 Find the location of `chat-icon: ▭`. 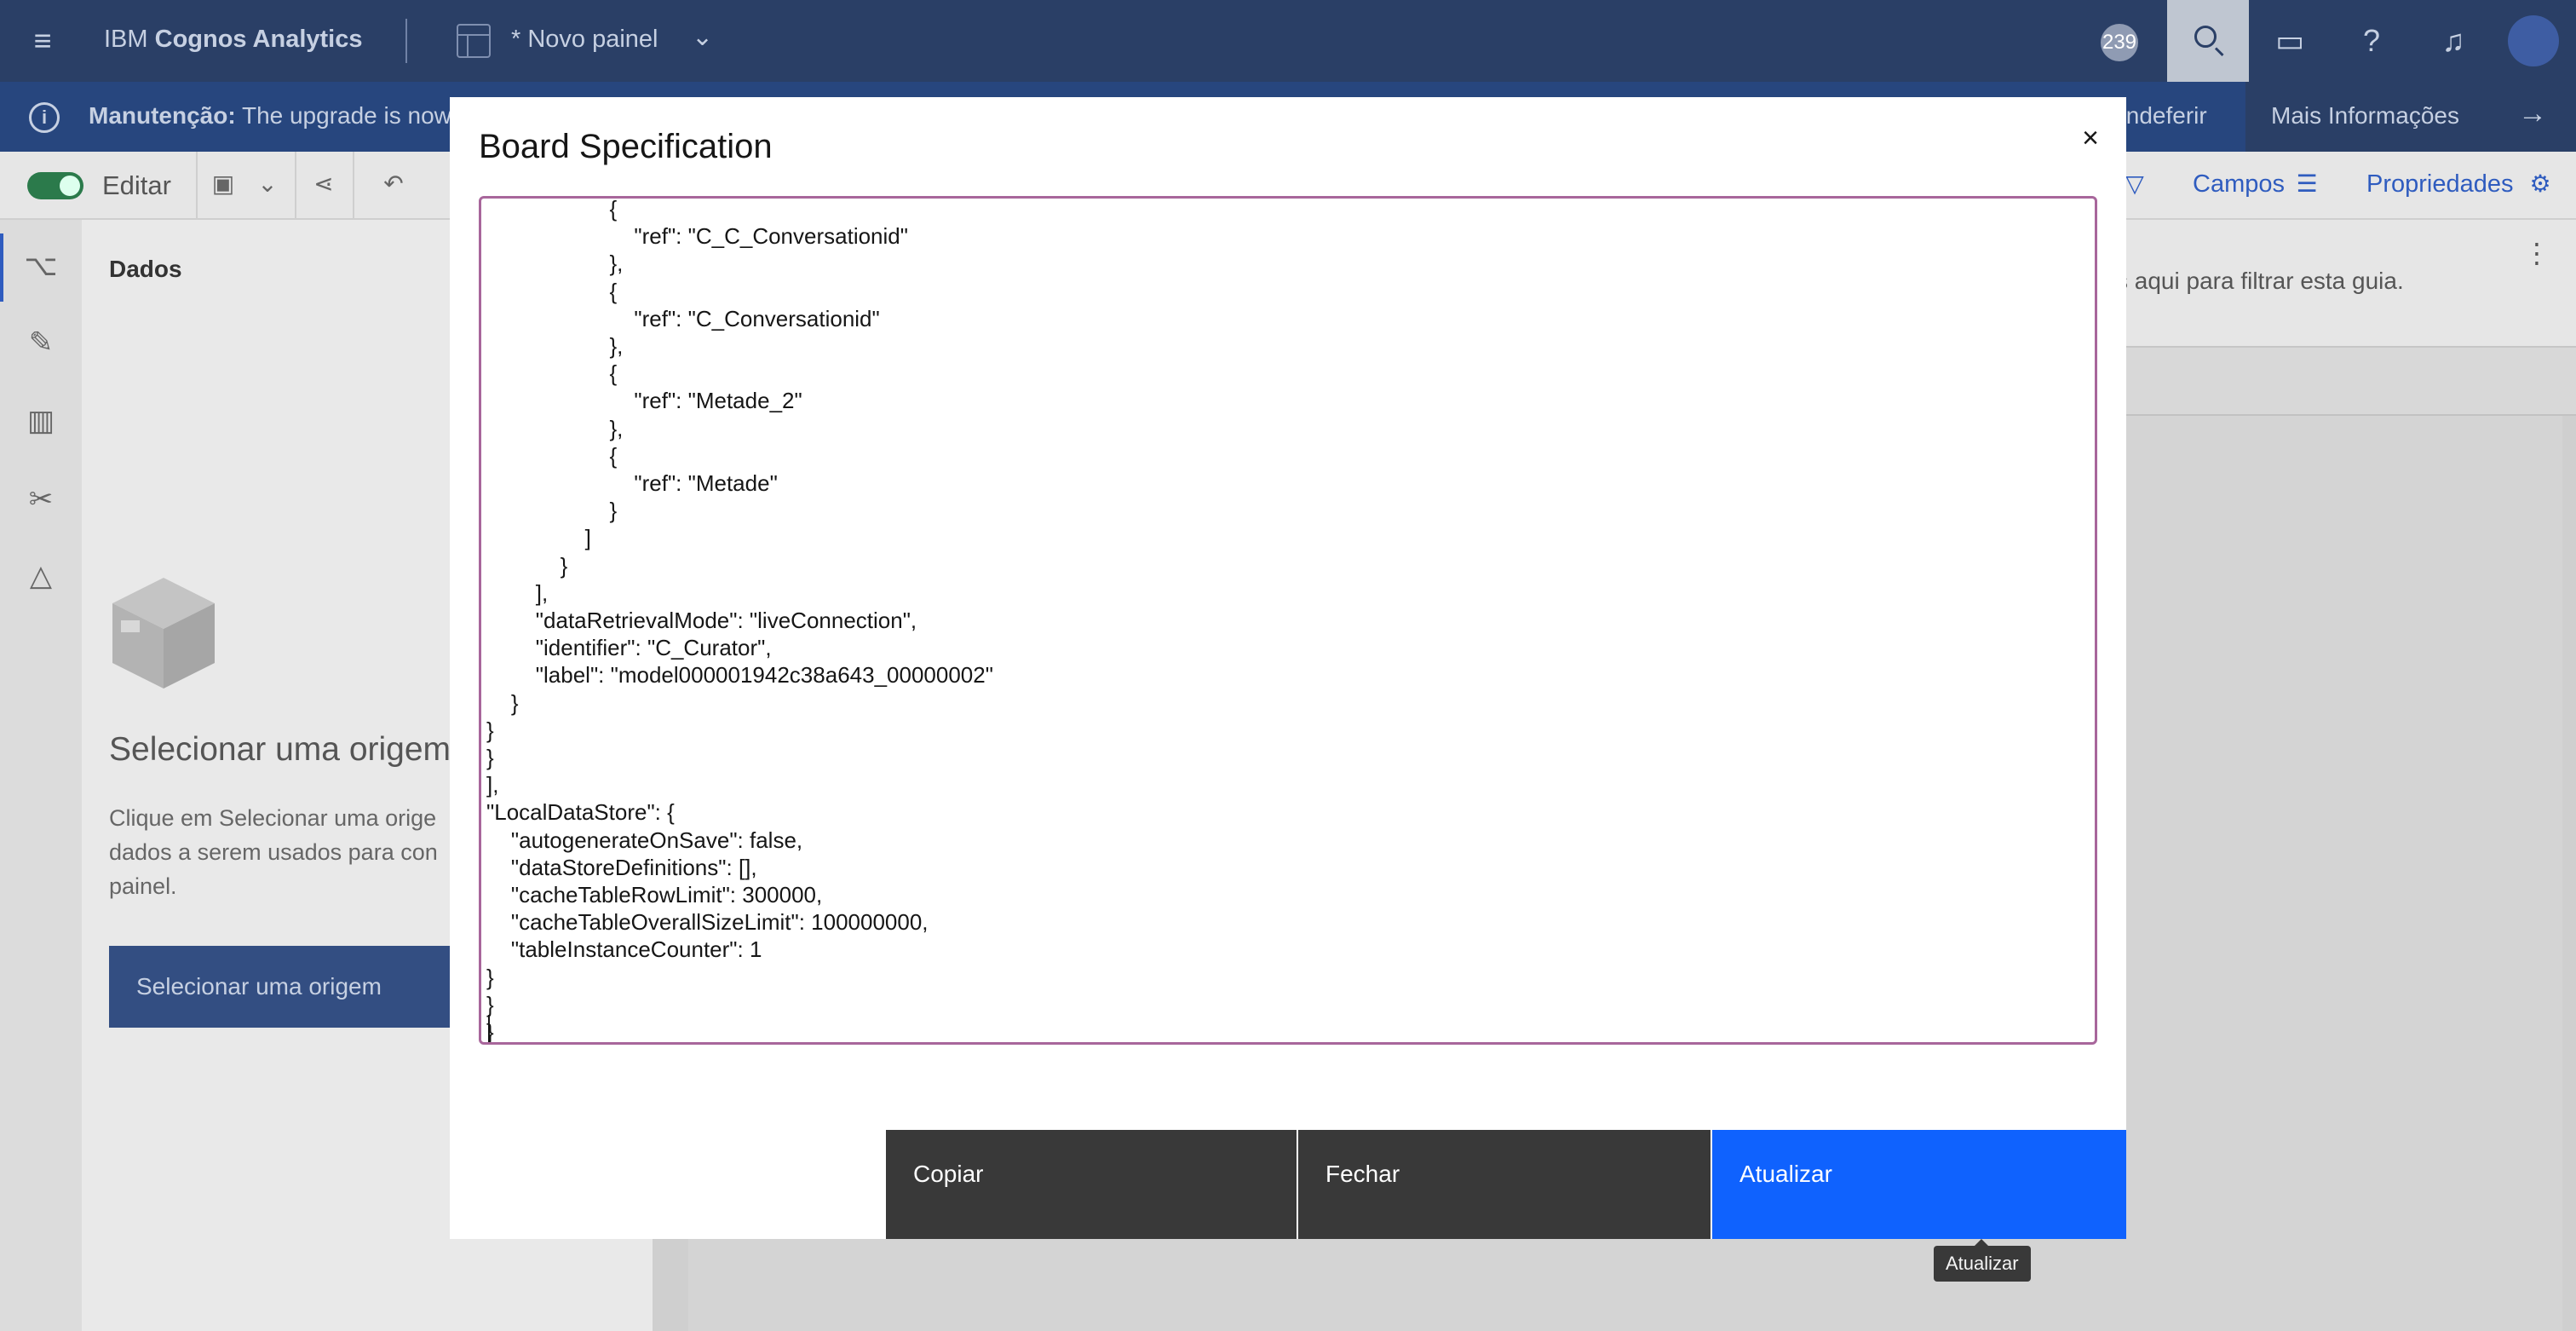

chat-icon: ▭ is located at coordinates (2289, 40).